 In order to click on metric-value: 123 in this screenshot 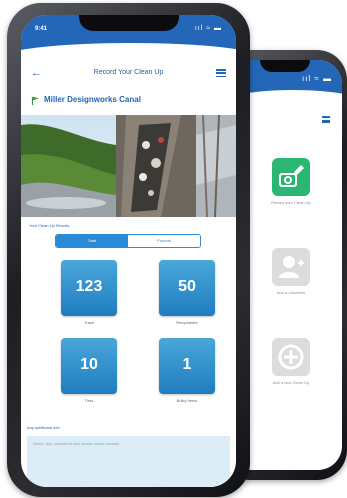, I will do `click(89, 286)`.